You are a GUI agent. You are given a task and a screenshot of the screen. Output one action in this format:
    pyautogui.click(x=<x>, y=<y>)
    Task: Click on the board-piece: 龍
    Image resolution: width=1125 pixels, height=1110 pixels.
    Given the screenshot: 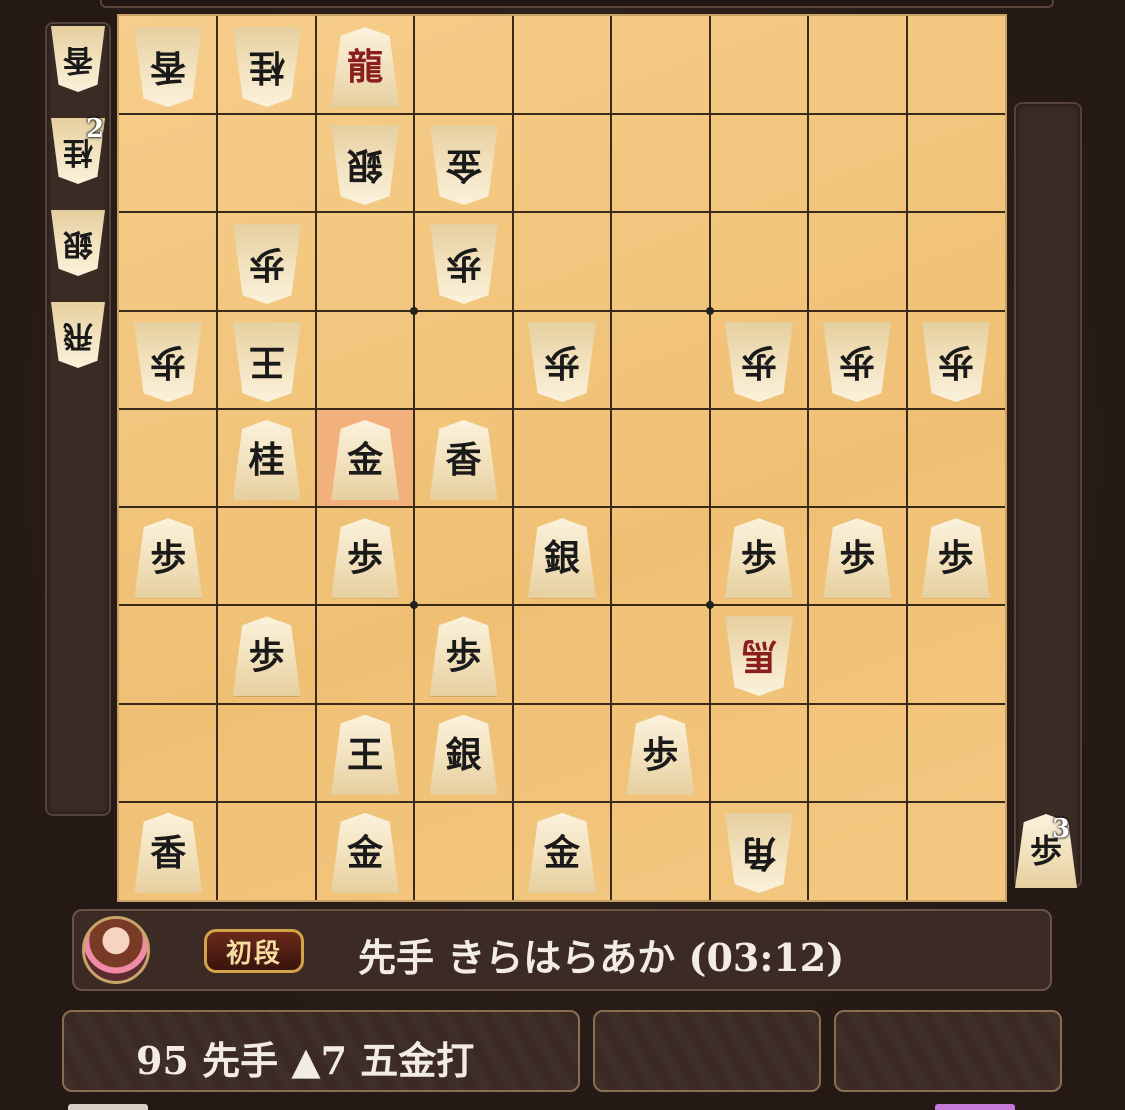 What is the action you would take?
    pyautogui.click(x=365, y=67)
    